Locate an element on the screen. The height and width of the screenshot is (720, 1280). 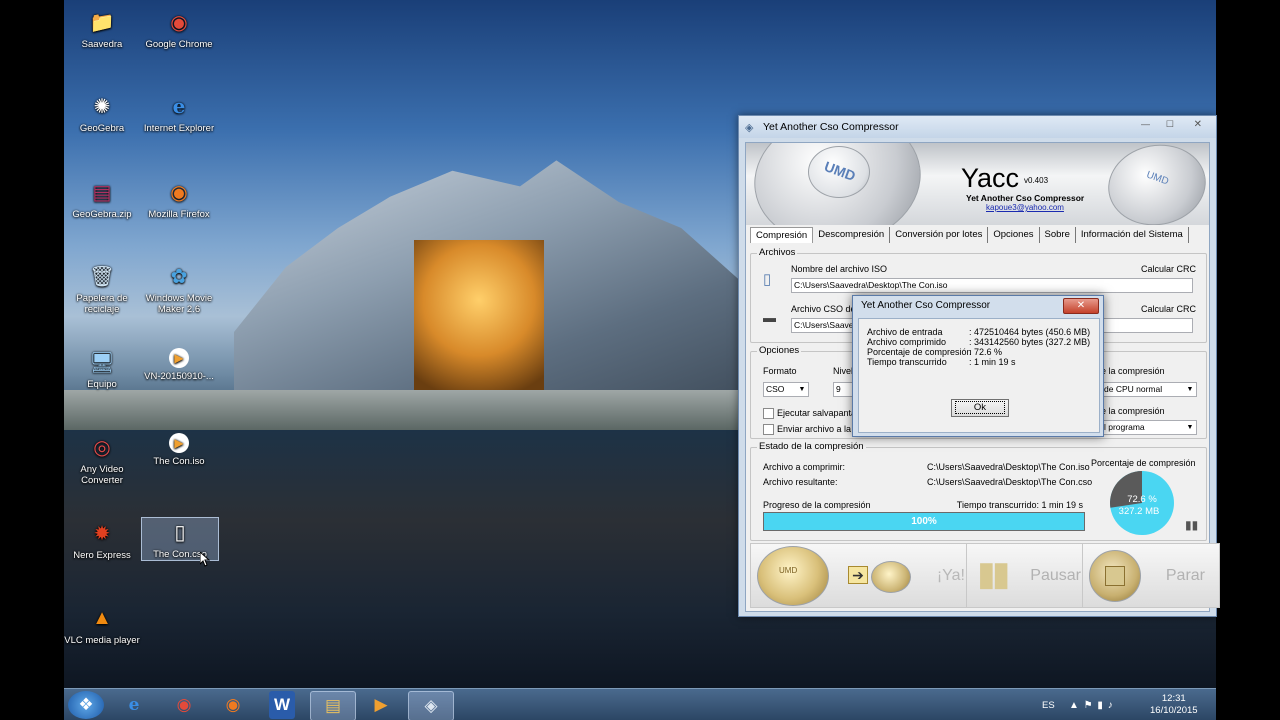
desktop-icon-geogebra-zip: ▤ GeoGebra.zip is located at coordinates (102, 199).